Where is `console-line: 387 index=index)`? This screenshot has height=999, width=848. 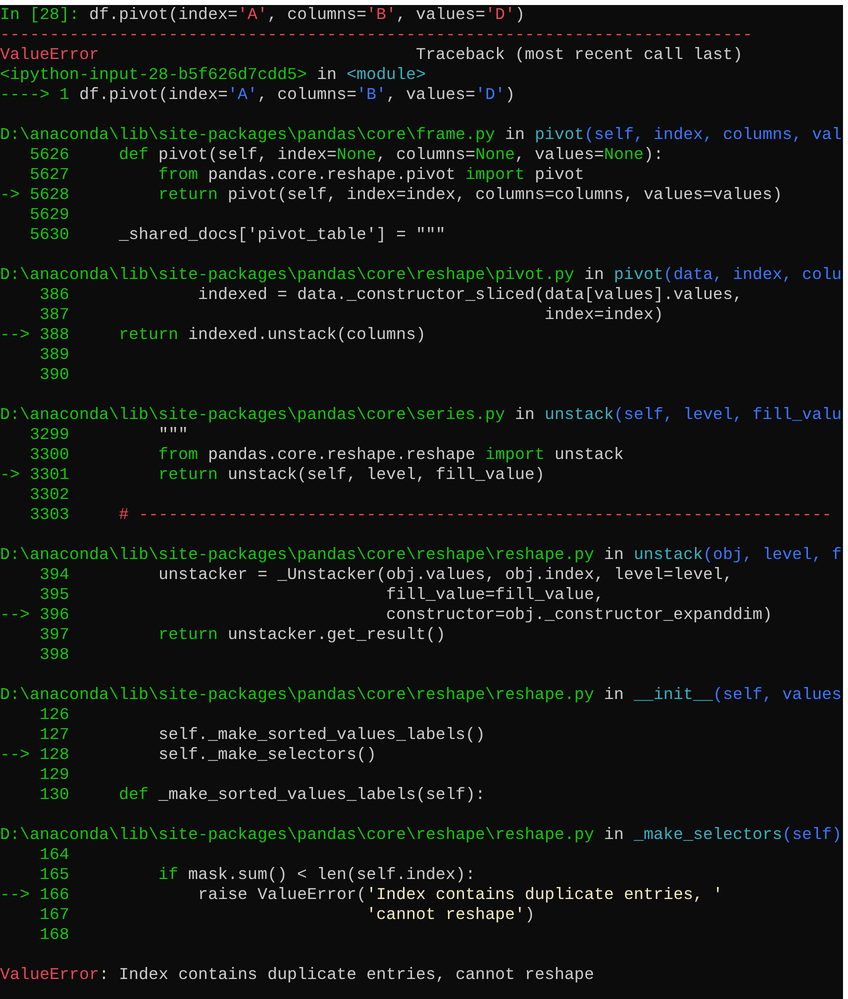
console-line: 387 index=index) is located at coordinates (351, 315).